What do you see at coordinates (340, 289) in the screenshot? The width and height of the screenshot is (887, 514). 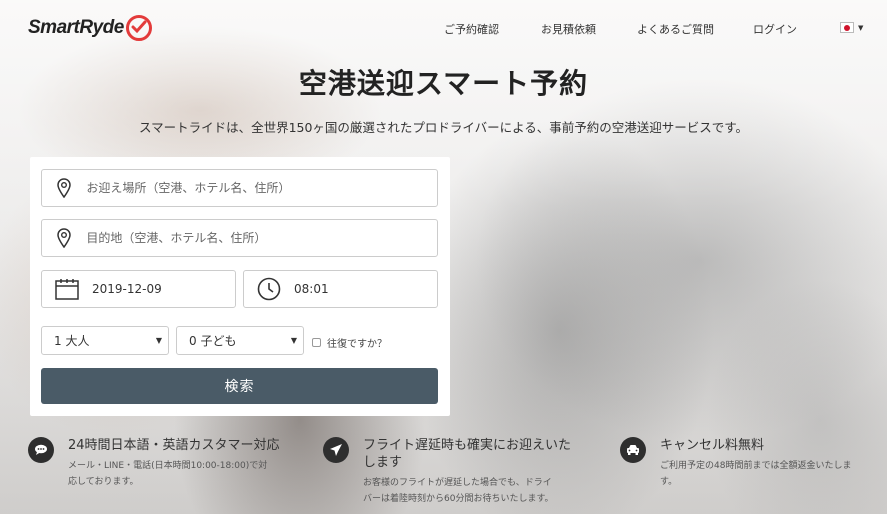 I see `time-field: 08:01` at bounding box center [340, 289].